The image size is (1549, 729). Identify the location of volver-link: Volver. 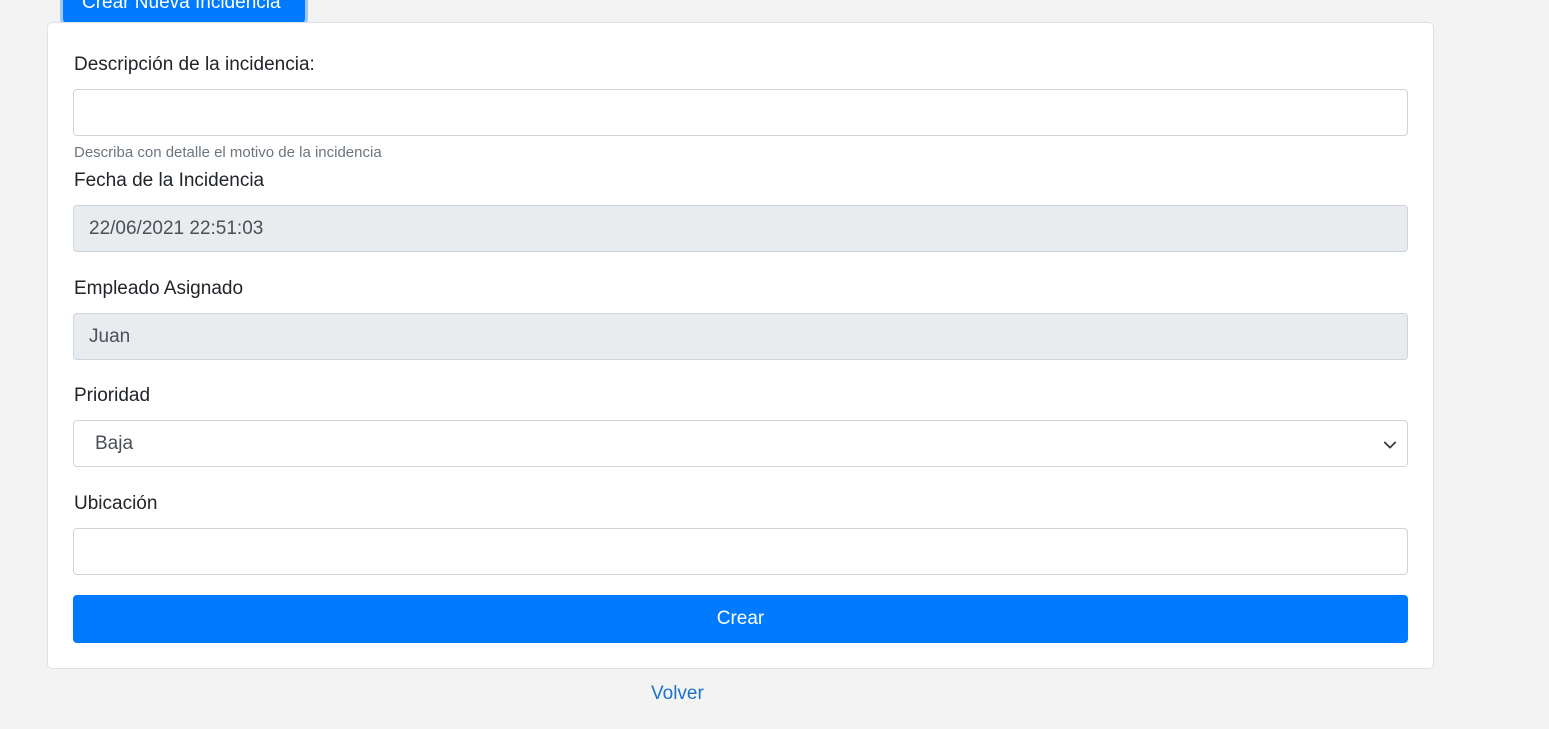
(677, 694).